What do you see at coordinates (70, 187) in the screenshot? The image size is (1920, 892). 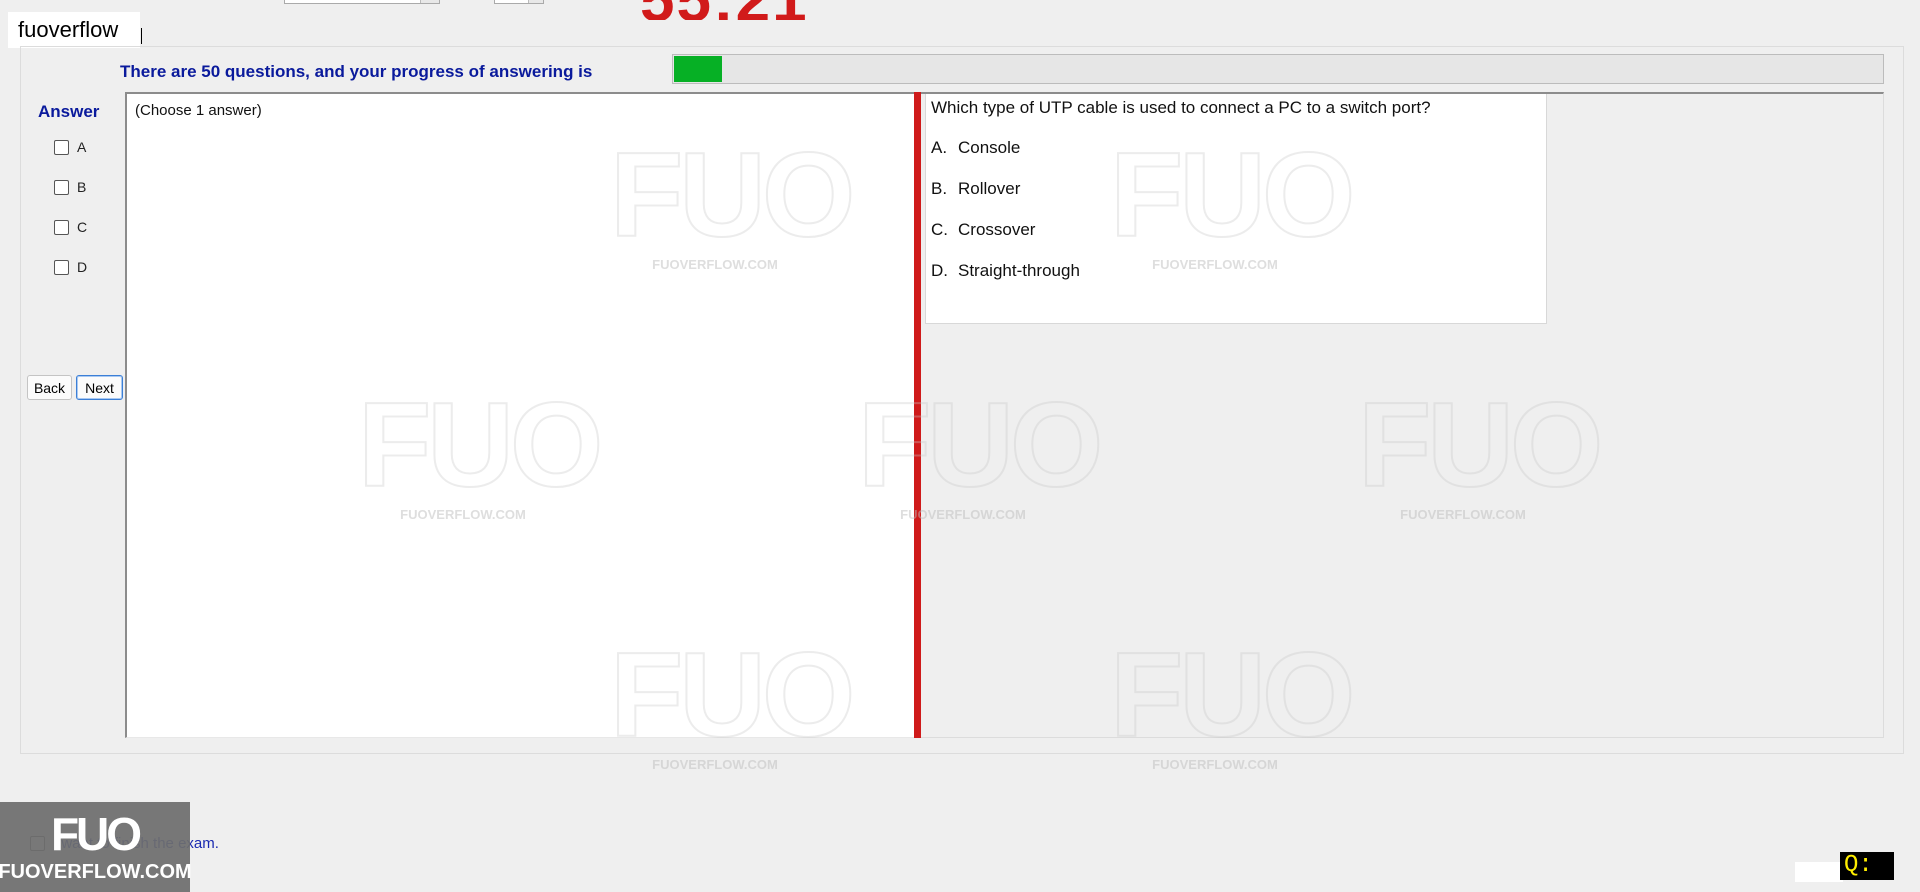 I see `answer-option-b: B` at bounding box center [70, 187].